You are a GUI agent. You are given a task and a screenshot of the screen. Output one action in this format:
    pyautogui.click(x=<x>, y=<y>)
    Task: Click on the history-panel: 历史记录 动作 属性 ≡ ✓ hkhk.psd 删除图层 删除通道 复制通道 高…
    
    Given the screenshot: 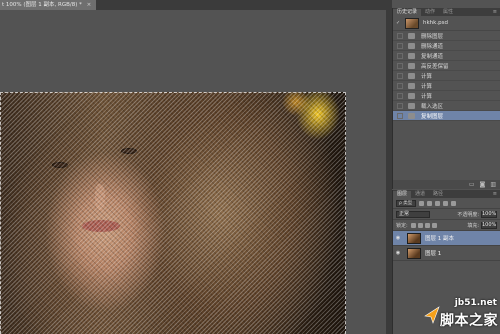 What is the action you would take?
    pyautogui.click(x=446, y=98)
    